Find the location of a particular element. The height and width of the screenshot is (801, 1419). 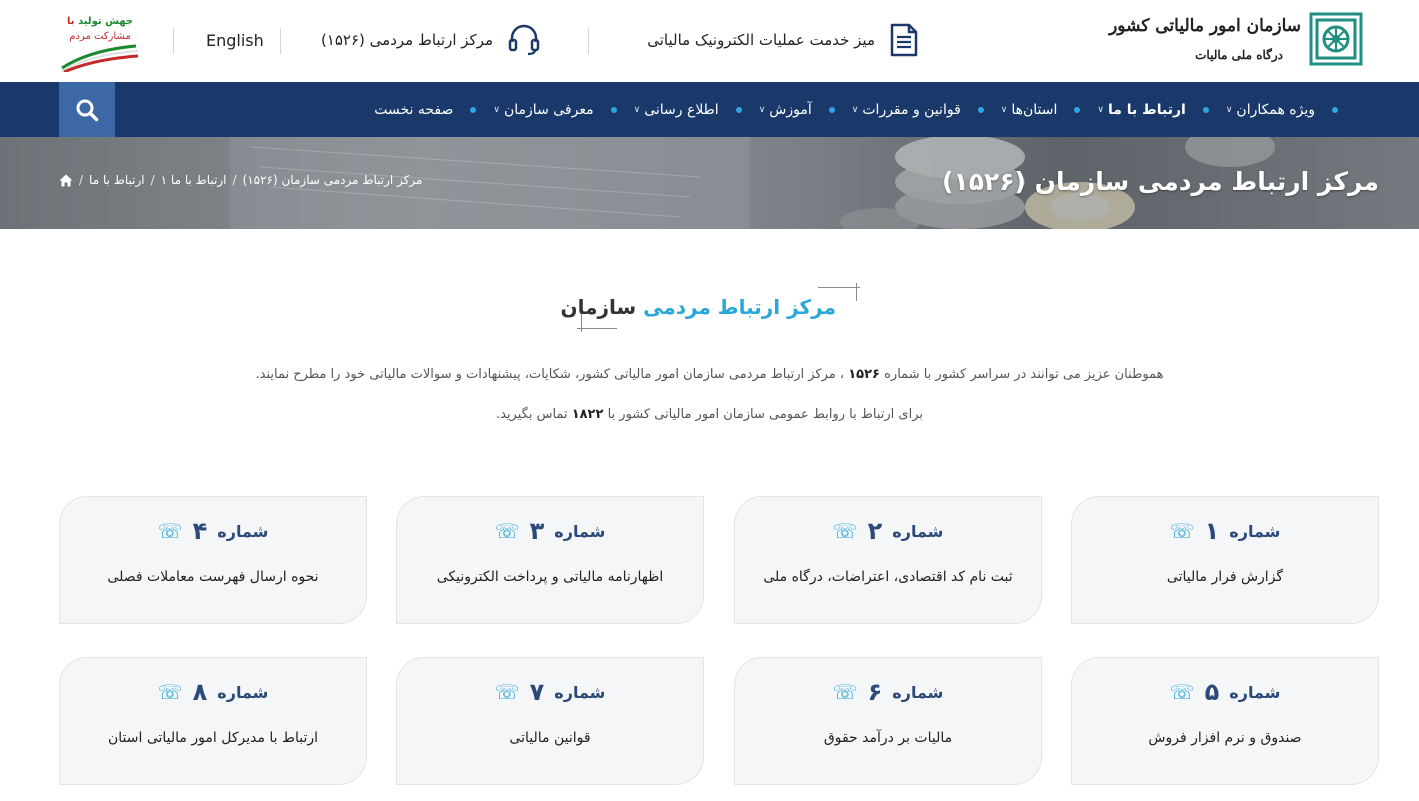

pr-number: ۱۸۲۲ is located at coordinates (587, 414).